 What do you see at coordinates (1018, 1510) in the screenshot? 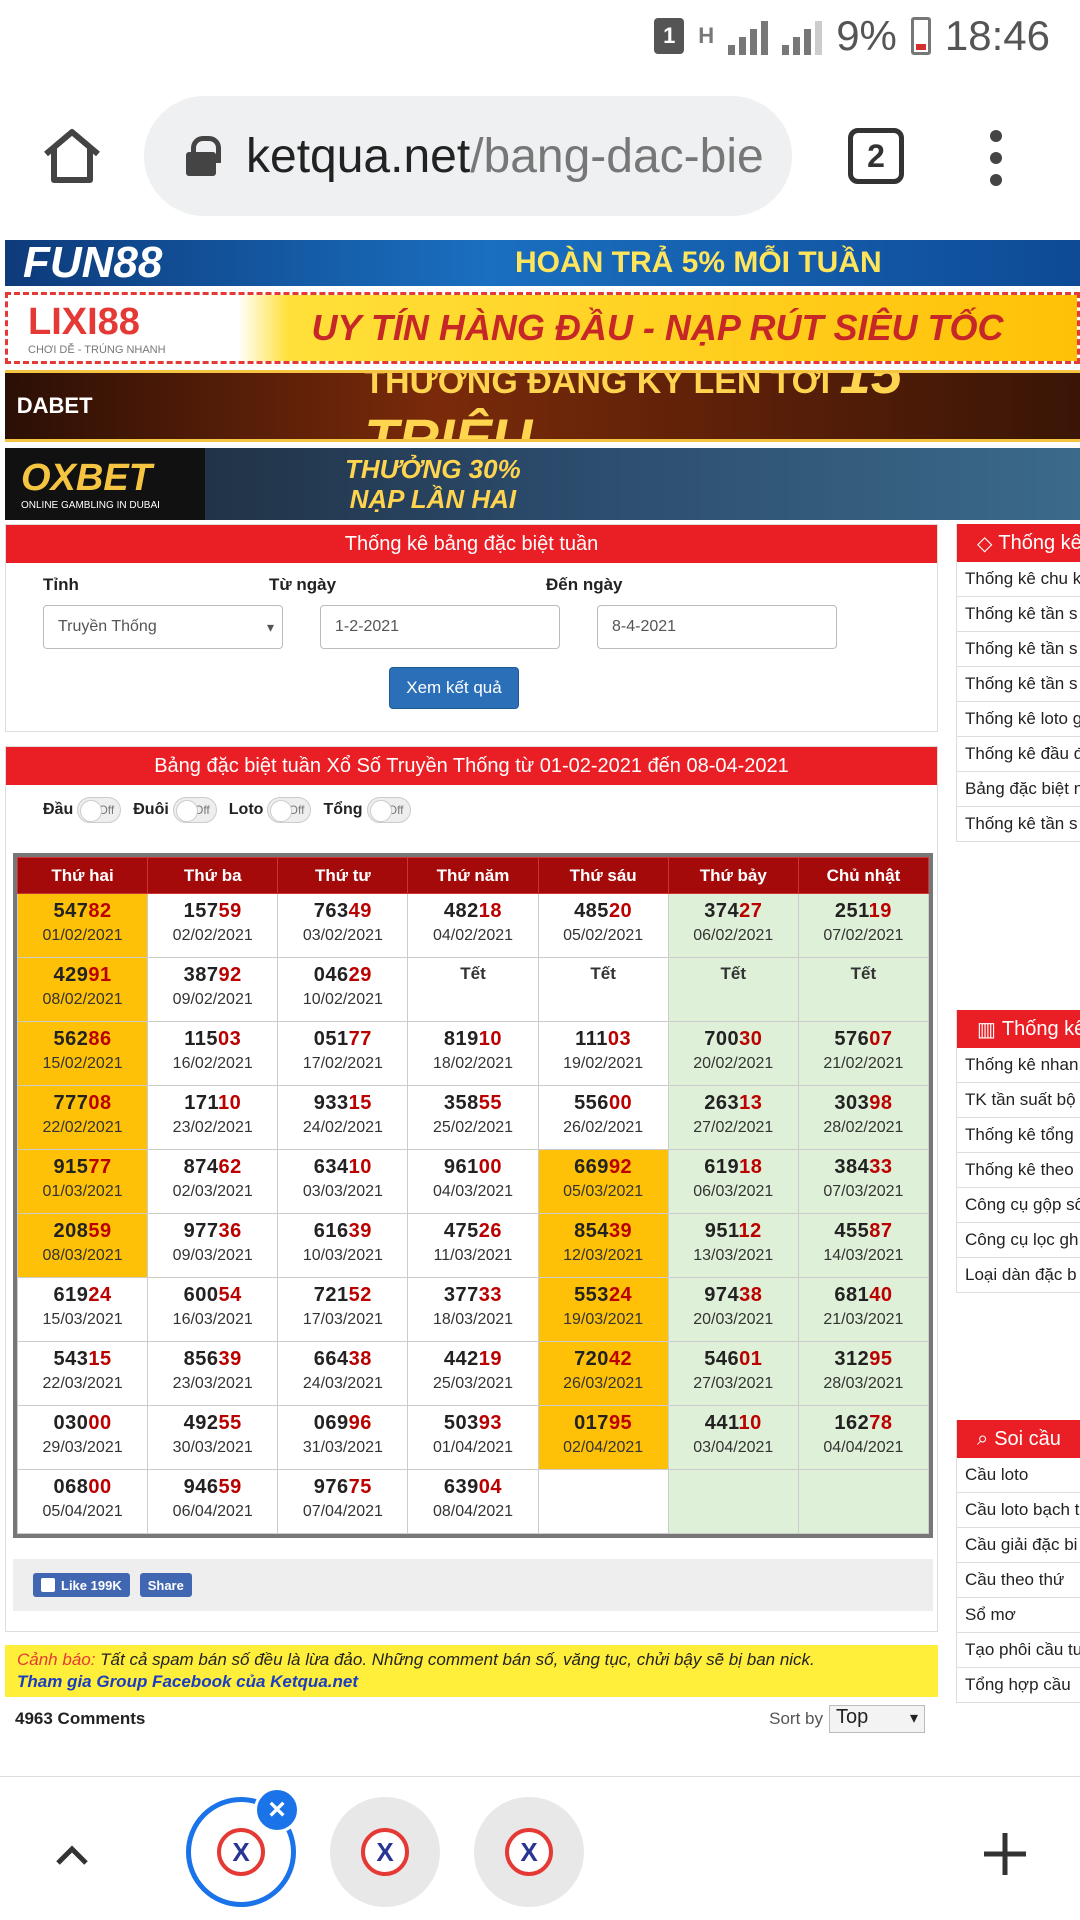
I see `sidebar-link: Cầu loto bạch t` at bounding box center [1018, 1510].